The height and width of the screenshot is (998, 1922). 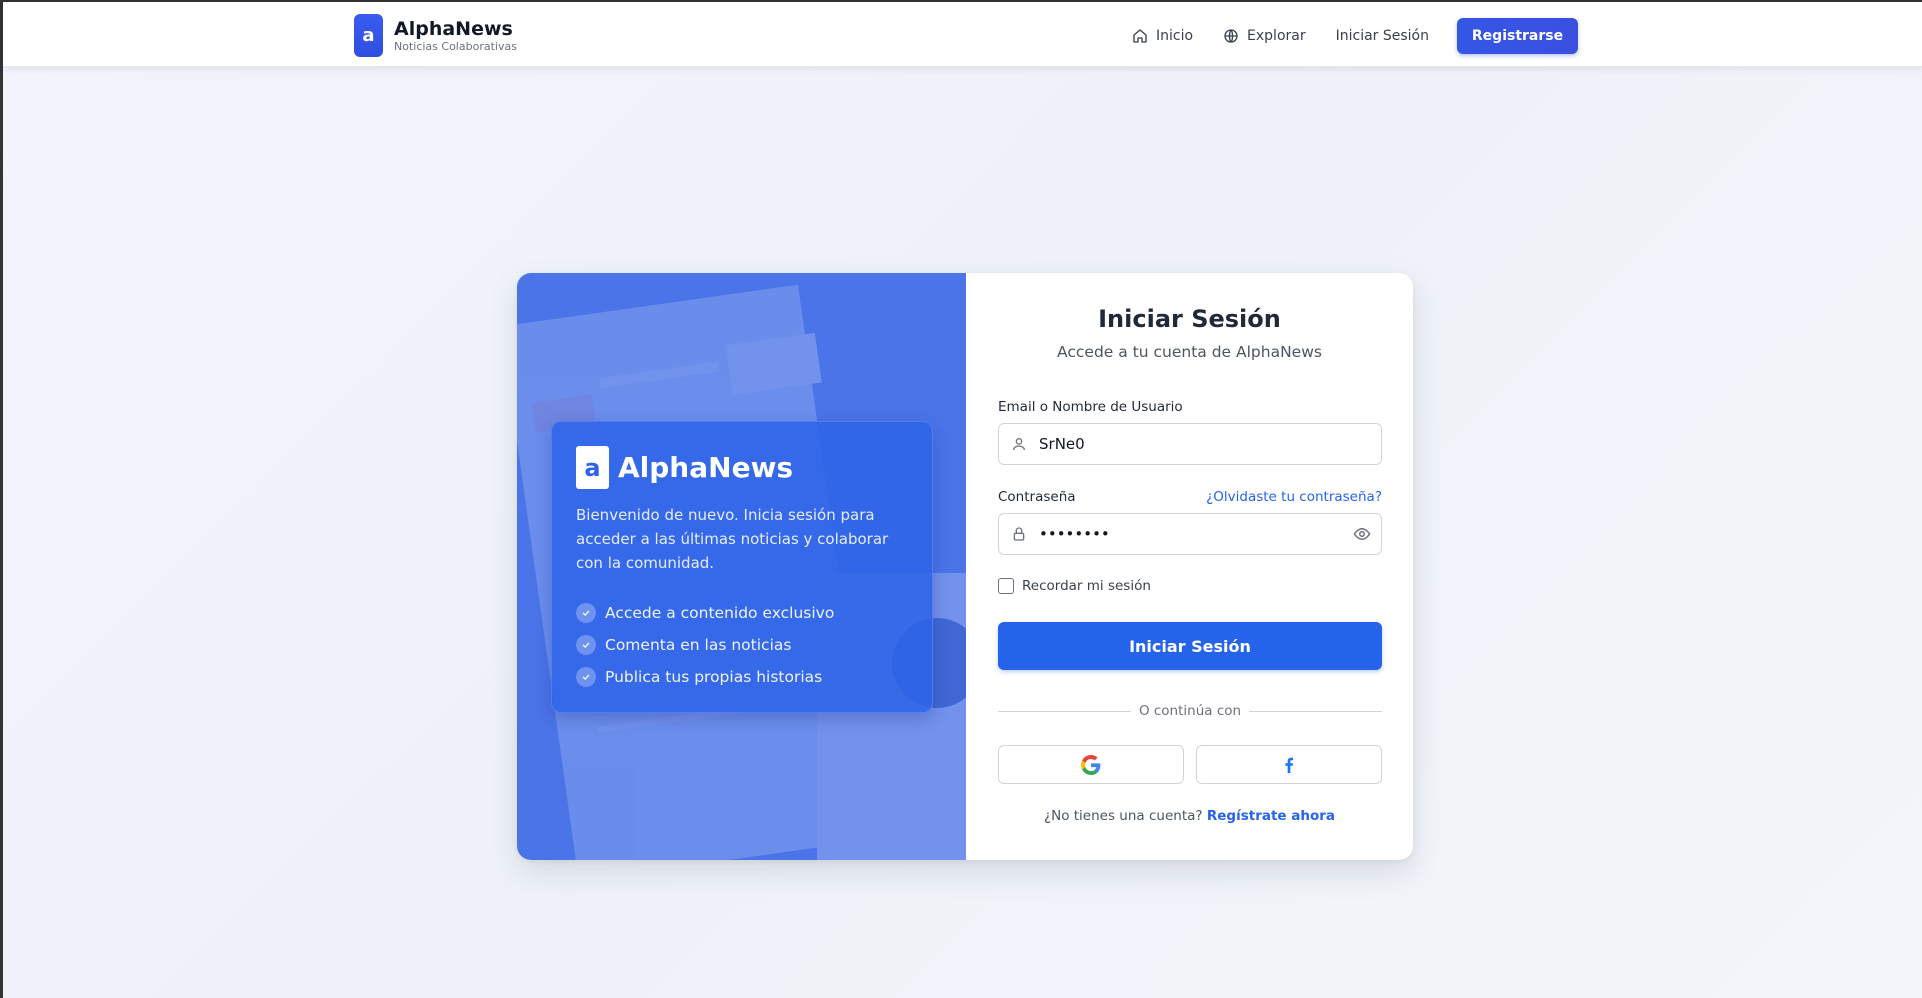 I want to click on nav-home: Inicio, so click(x=1162, y=36).